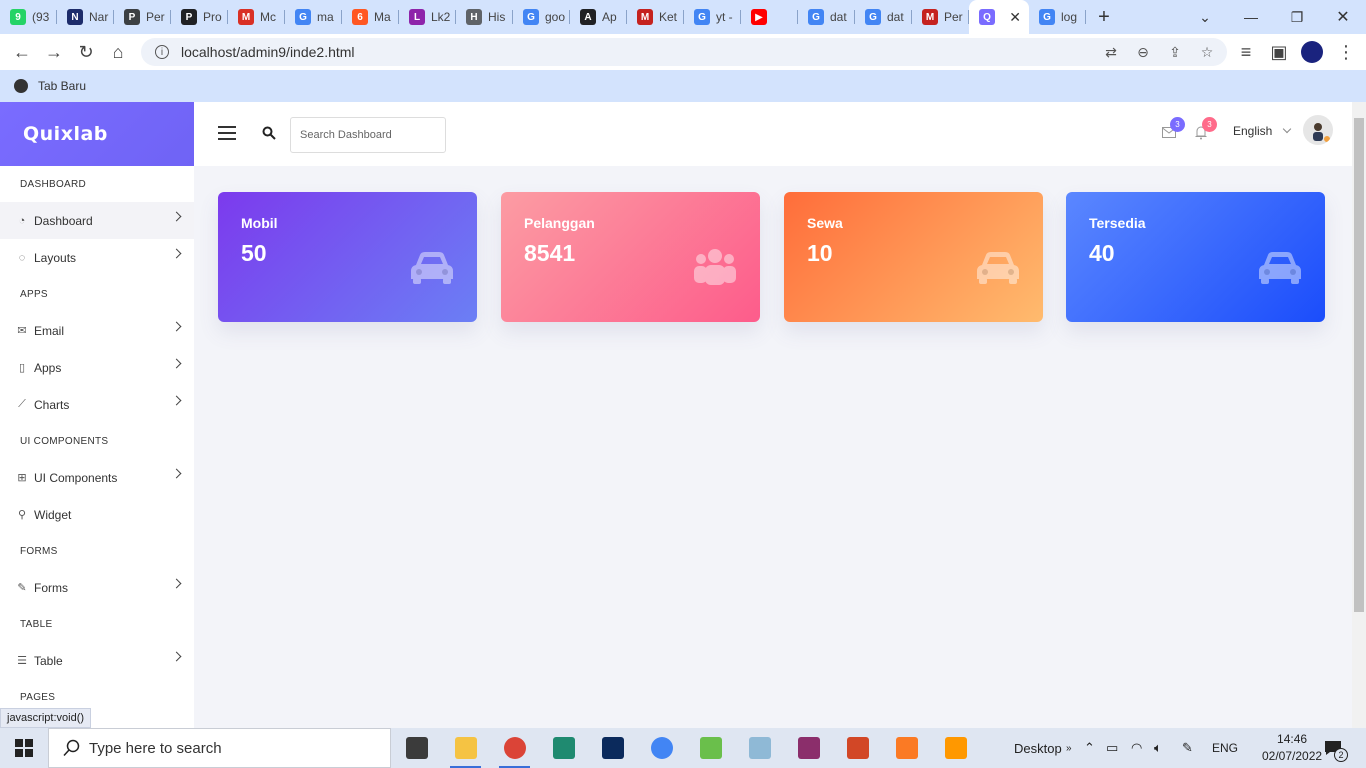 The height and width of the screenshot is (768, 1366). Describe the element at coordinates (1251, 17) in the screenshot. I see `minimize-button: —` at that location.